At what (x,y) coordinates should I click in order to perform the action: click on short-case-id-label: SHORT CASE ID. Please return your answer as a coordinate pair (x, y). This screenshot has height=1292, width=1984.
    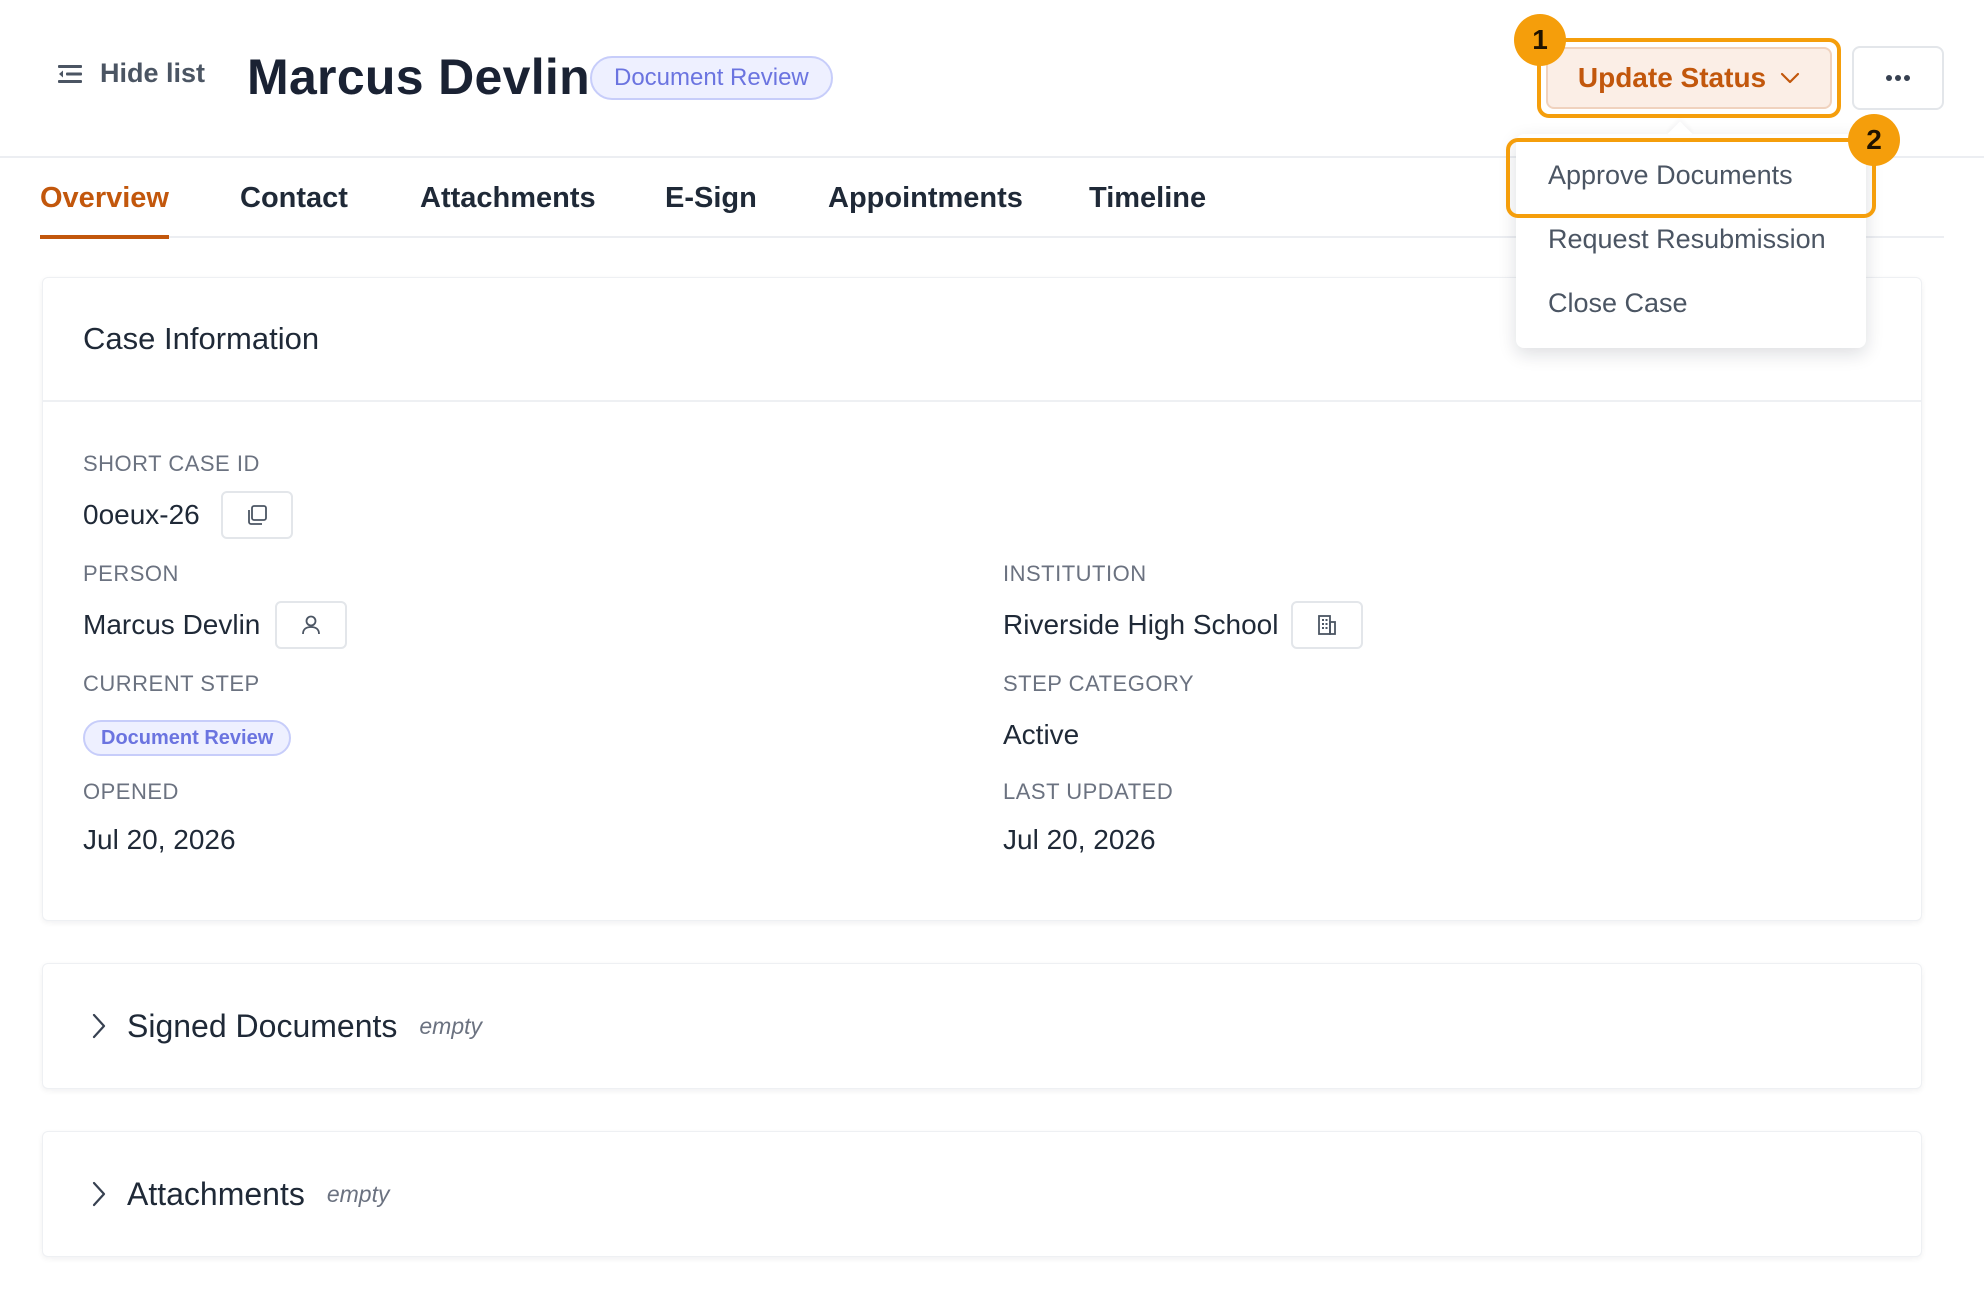
    Looking at the image, I should click on (171, 463).